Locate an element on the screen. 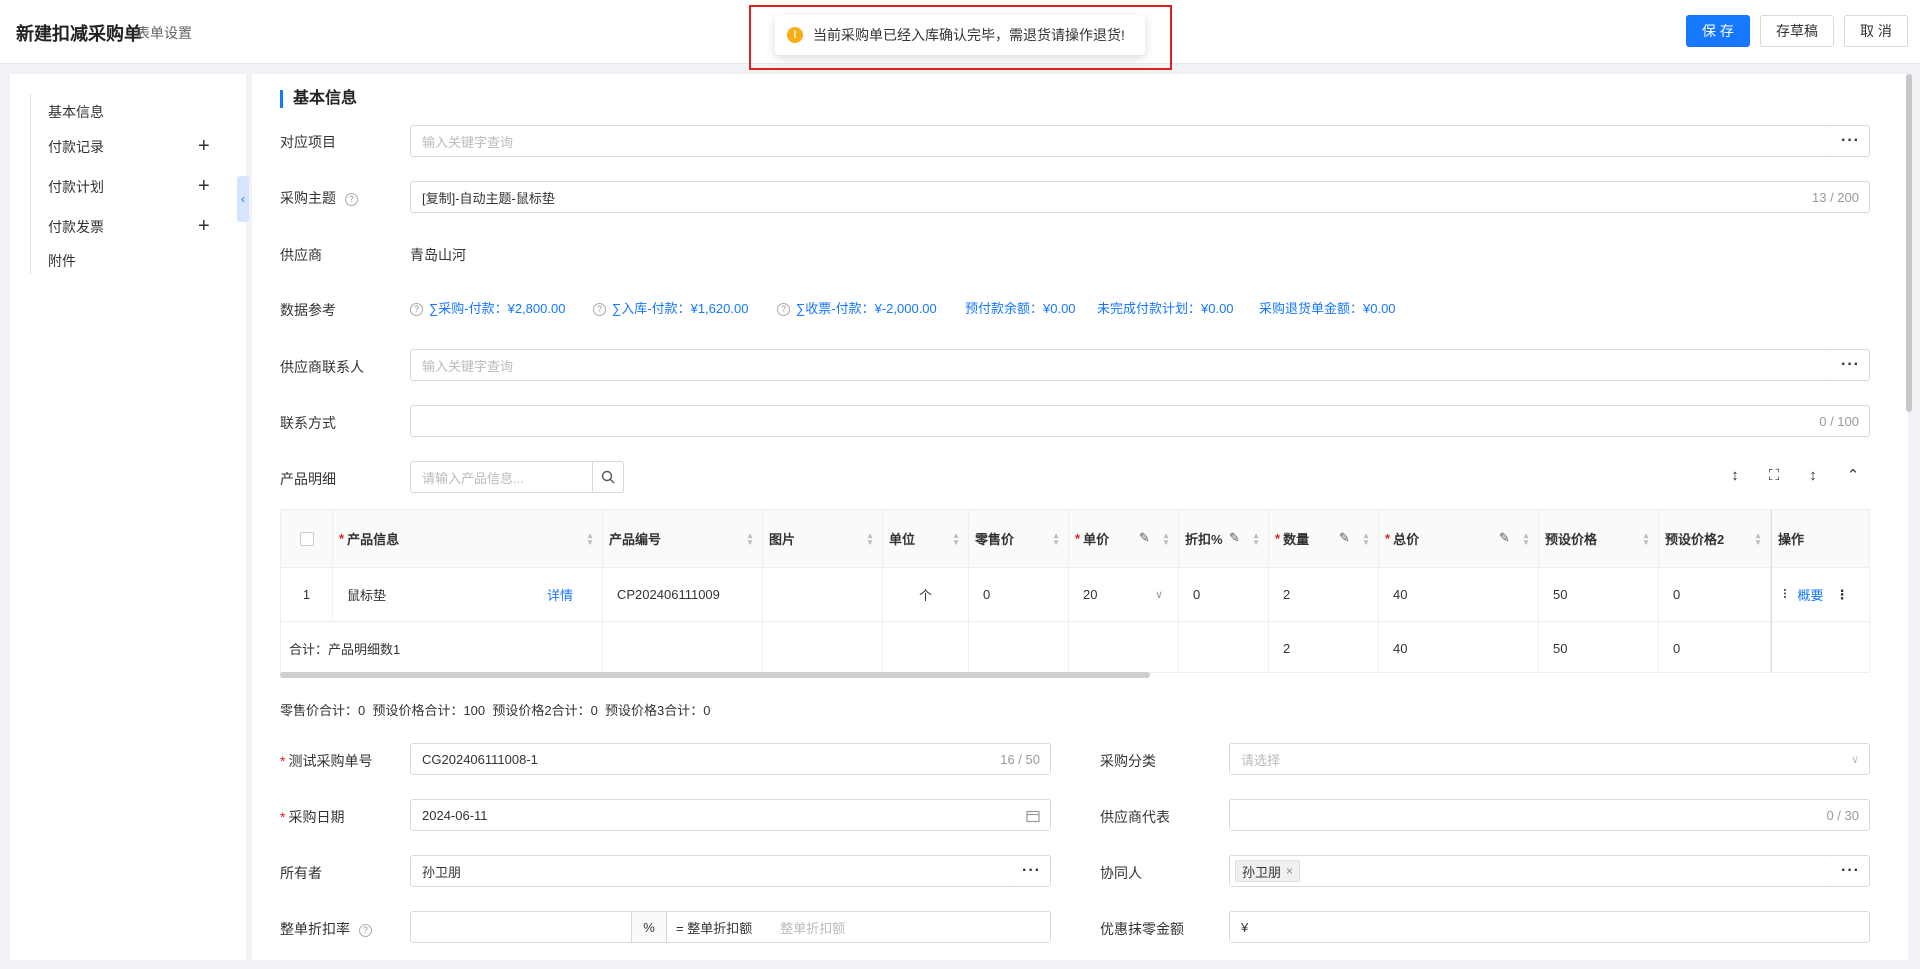  summary-link: 概要 is located at coordinates (1811, 594).